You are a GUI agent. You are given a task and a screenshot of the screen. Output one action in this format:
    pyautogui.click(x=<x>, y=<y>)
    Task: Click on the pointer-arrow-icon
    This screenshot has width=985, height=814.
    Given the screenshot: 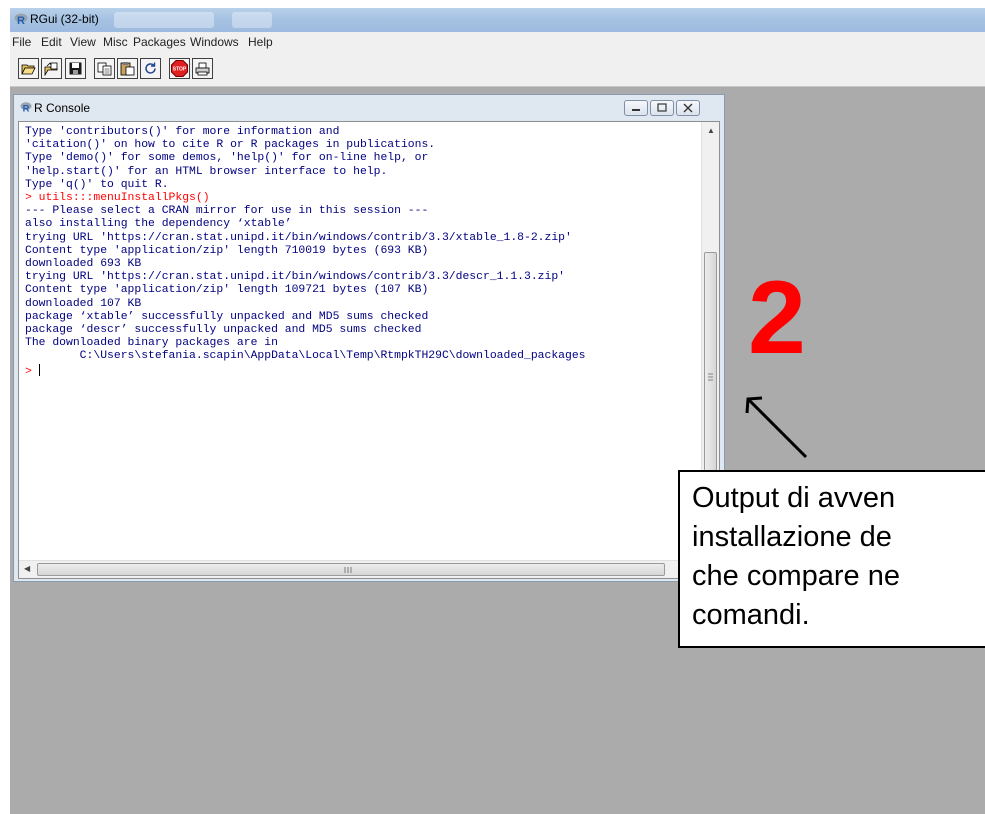 What is the action you would take?
    pyautogui.click(x=776, y=427)
    